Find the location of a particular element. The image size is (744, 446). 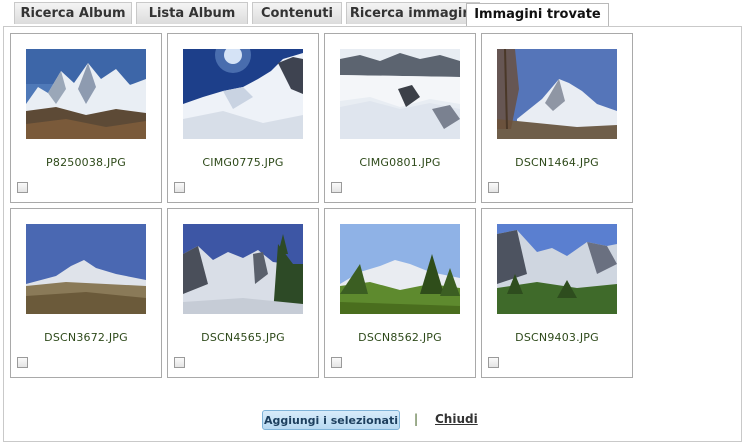

image-filename: DSCN1464.JPG is located at coordinates (557, 162).